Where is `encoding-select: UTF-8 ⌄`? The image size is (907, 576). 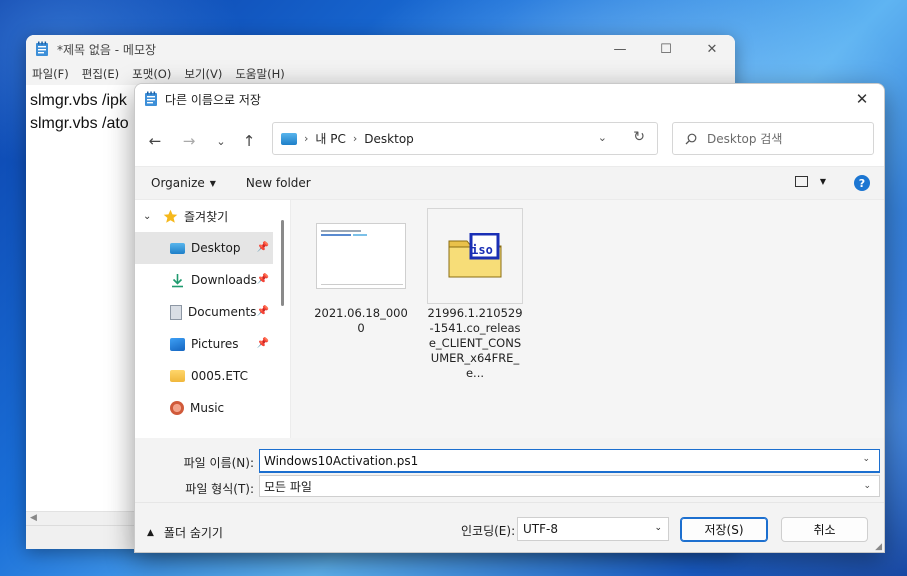
encoding-select: UTF-8 ⌄ is located at coordinates (593, 529).